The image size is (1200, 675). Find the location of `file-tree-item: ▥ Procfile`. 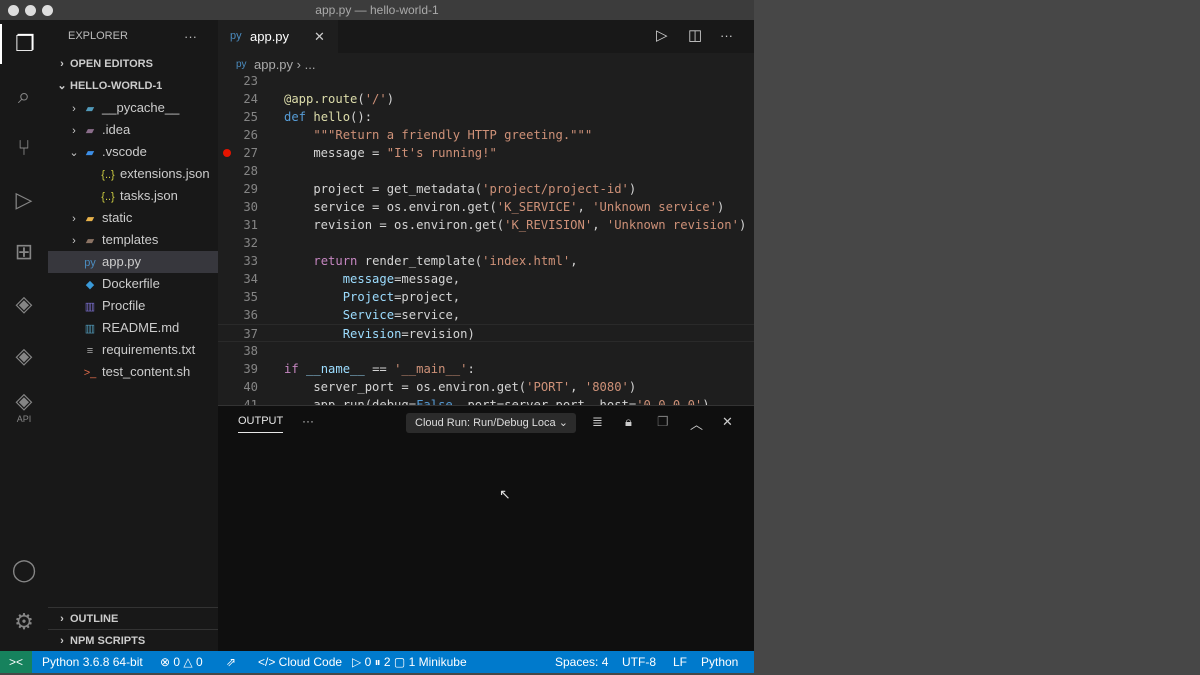

file-tree-item: ▥ Procfile is located at coordinates (133, 306).